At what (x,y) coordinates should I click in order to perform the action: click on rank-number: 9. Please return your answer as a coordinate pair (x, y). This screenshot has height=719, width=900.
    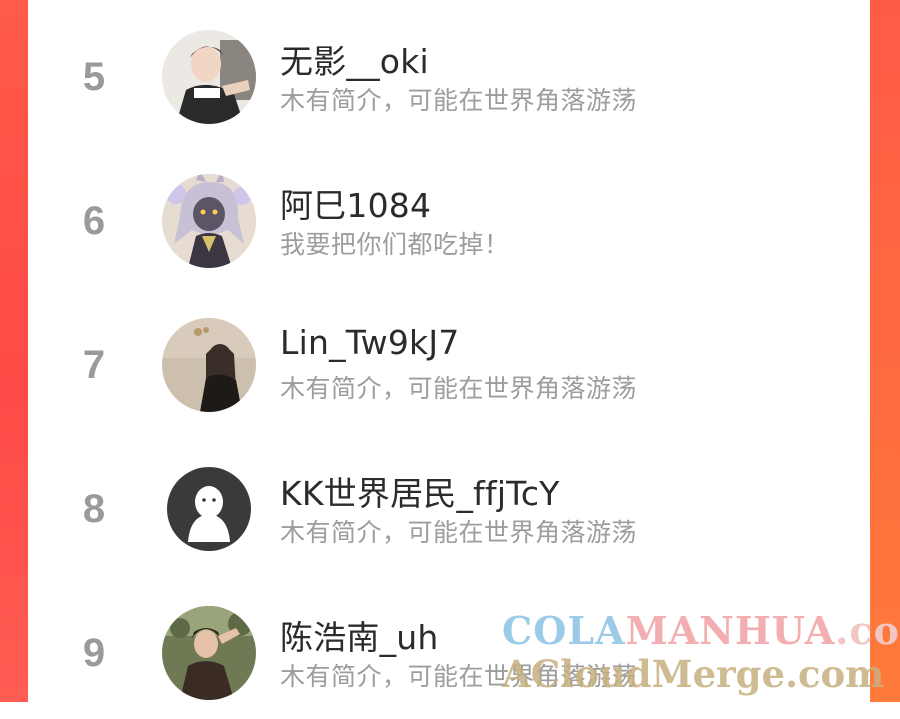
    Looking at the image, I should click on (94, 653).